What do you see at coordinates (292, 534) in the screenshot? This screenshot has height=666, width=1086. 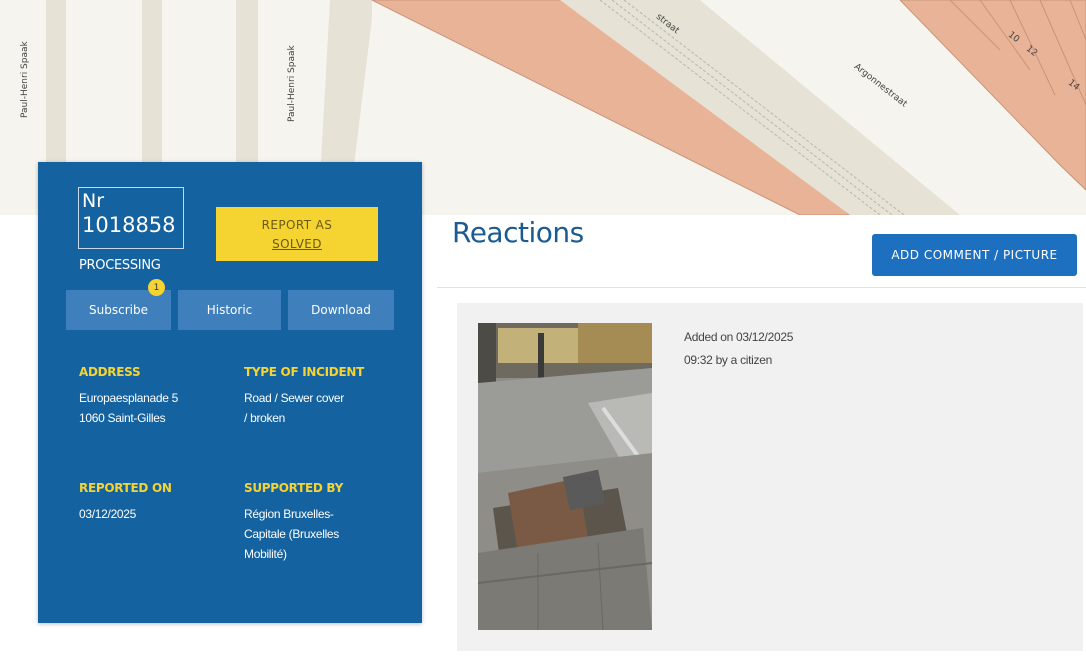 I see `supported-by-line: Capitale (Bruxelles` at bounding box center [292, 534].